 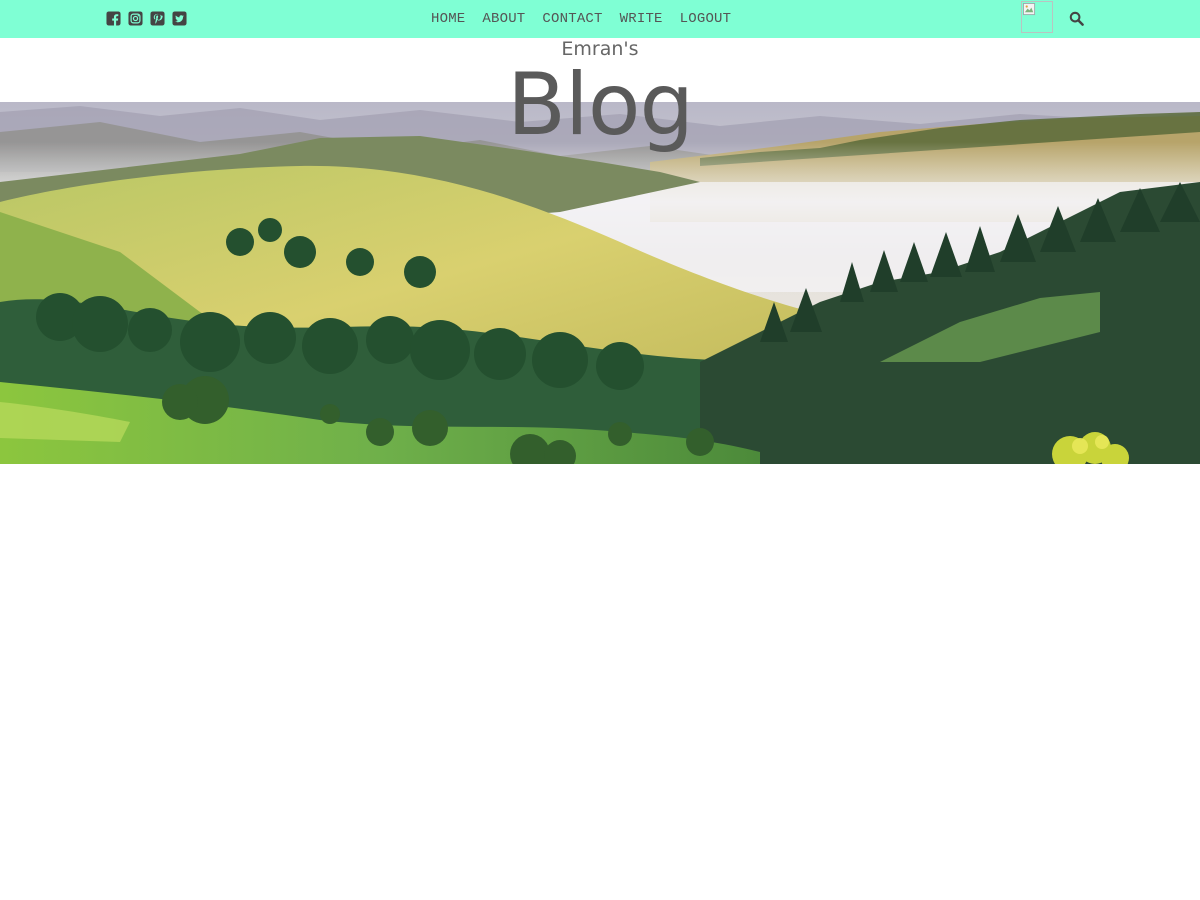 I want to click on nav-item-about: ABOUT, so click(x=503, y=19).